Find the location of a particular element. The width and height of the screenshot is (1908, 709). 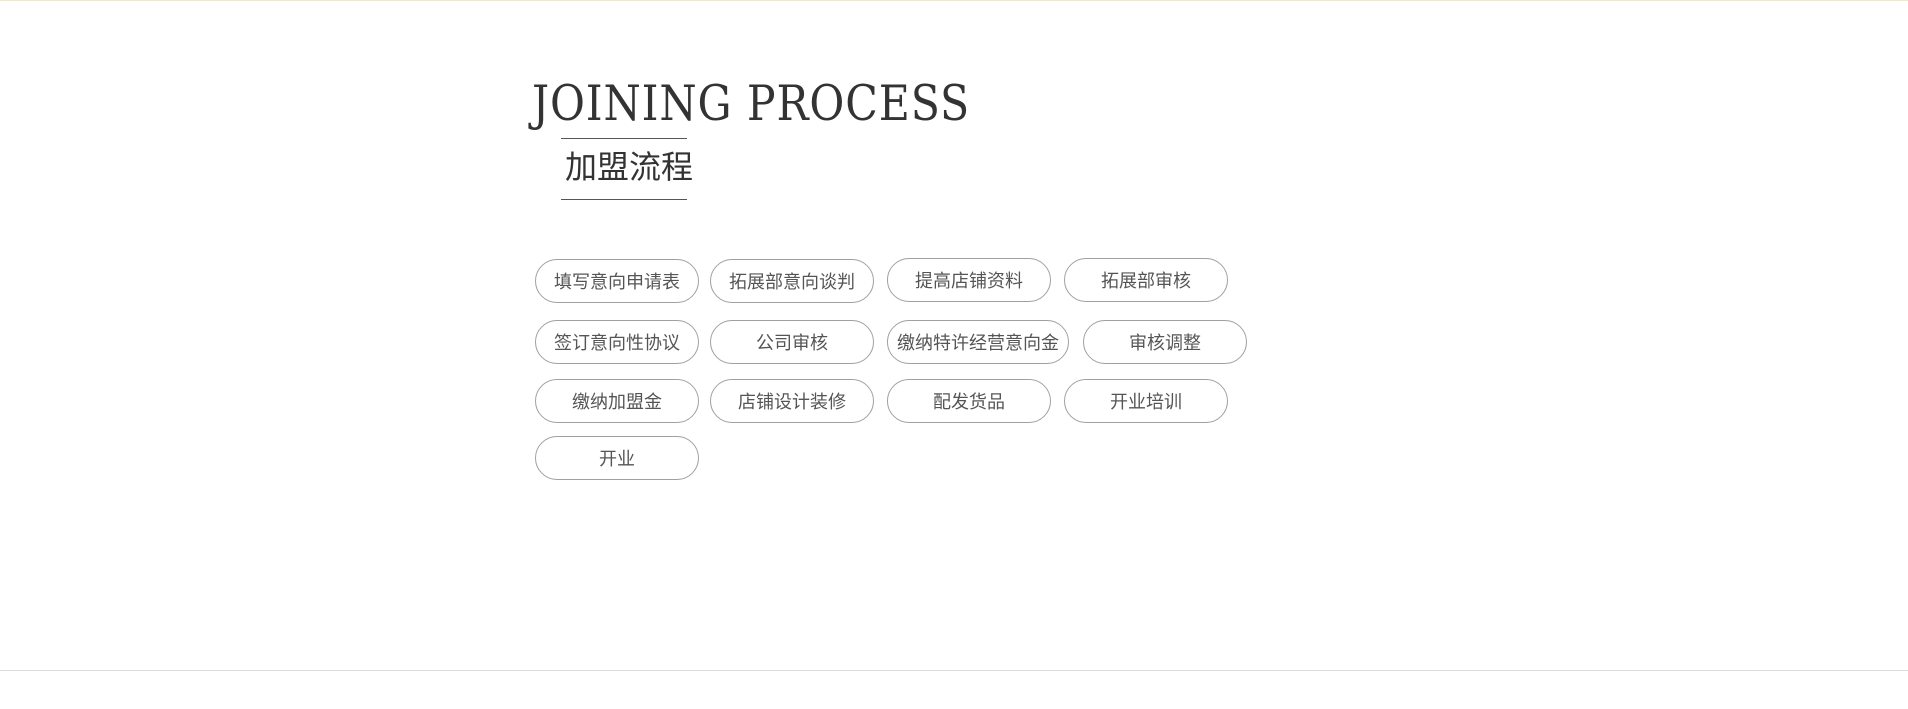

process-step-8: 审核调整 is located at coordinates (1165, 342).